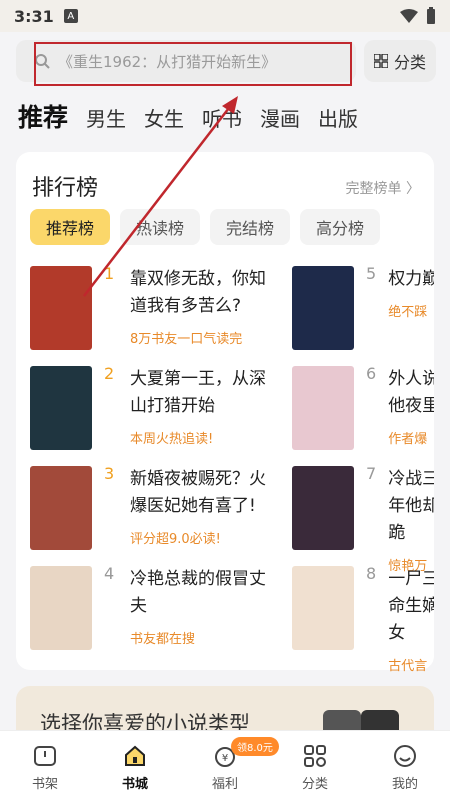 Image resolution: width=450 pixels, height=800 pixels. What do you see at coordinates (172, 439) in the screenshot?
I see `book-subtitle: 本周火热追读!` at bounding box center [172, 439].